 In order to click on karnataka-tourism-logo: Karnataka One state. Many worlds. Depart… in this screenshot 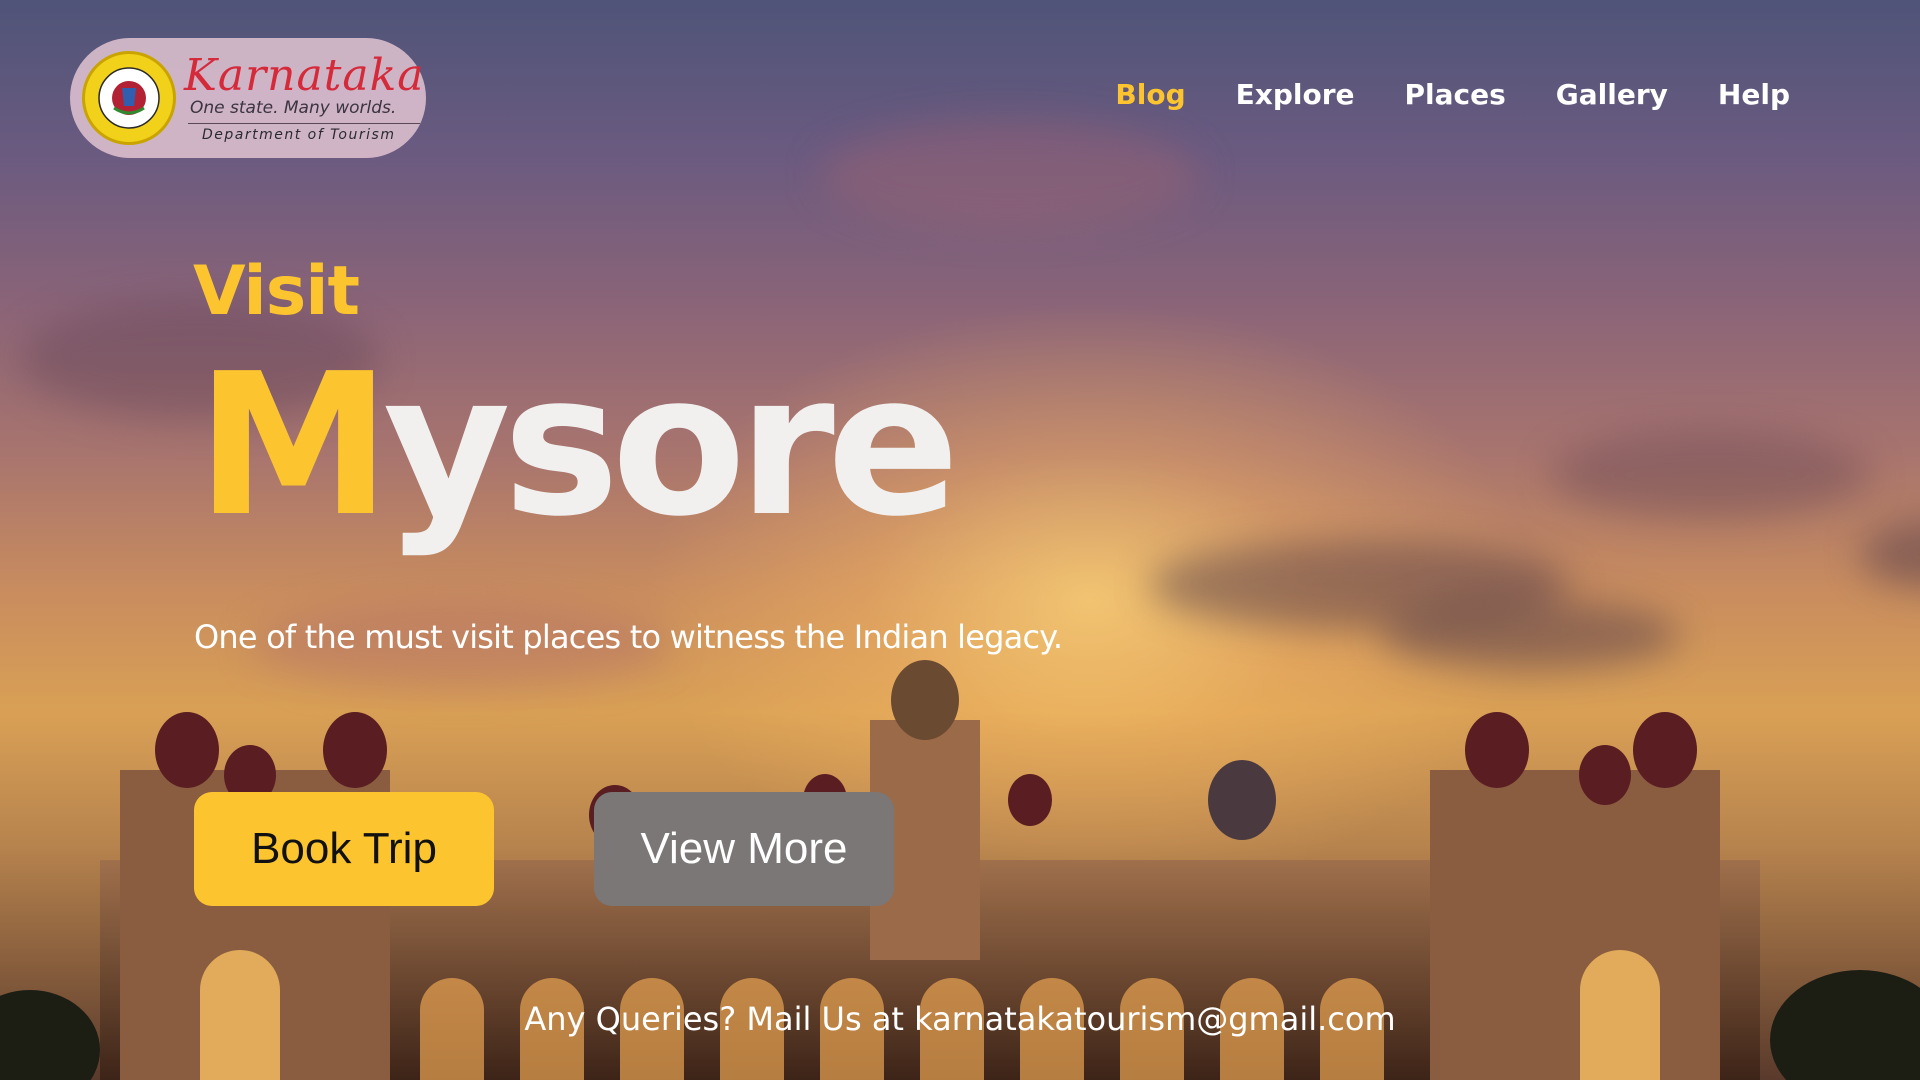, I will do `click(248, 98)`.